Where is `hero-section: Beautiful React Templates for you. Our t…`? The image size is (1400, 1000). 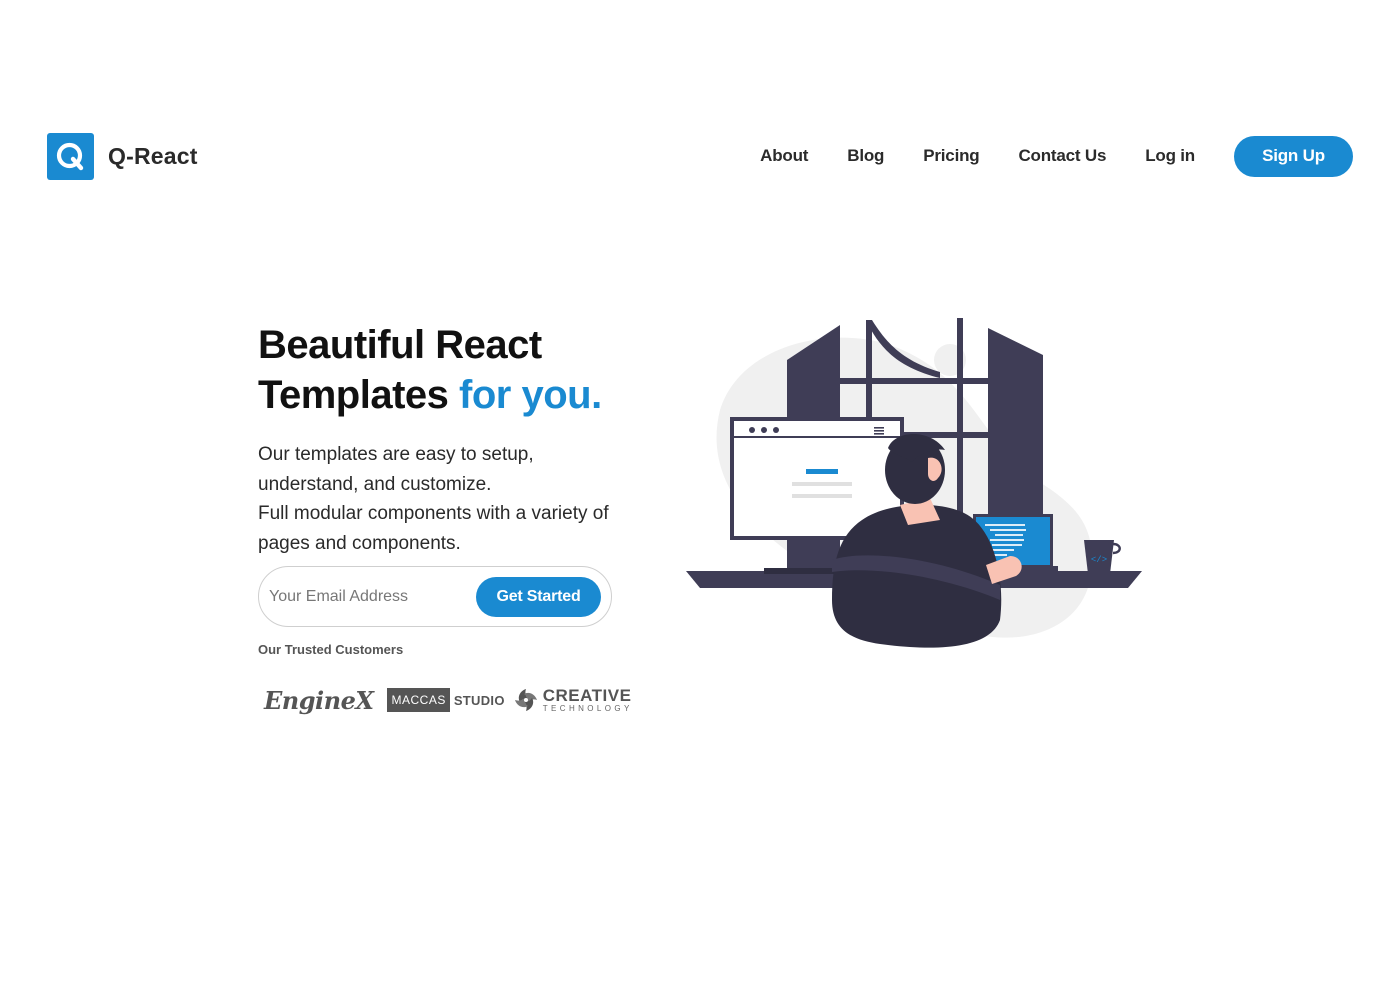
hero-section: Beautiful React Templates for you. Our t… is located at coordinates (443, 439).